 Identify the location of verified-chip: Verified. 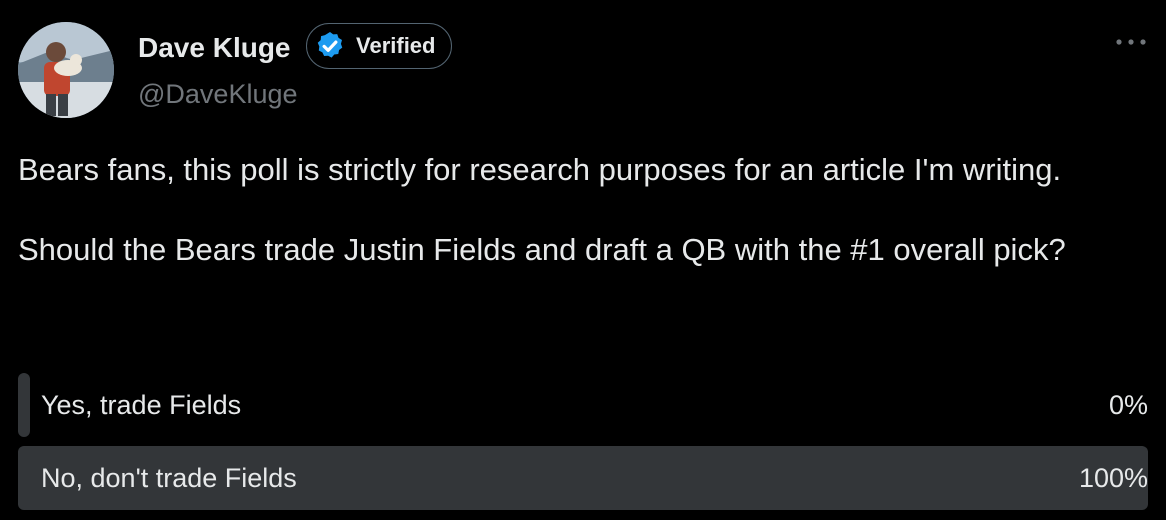
(379, 46).